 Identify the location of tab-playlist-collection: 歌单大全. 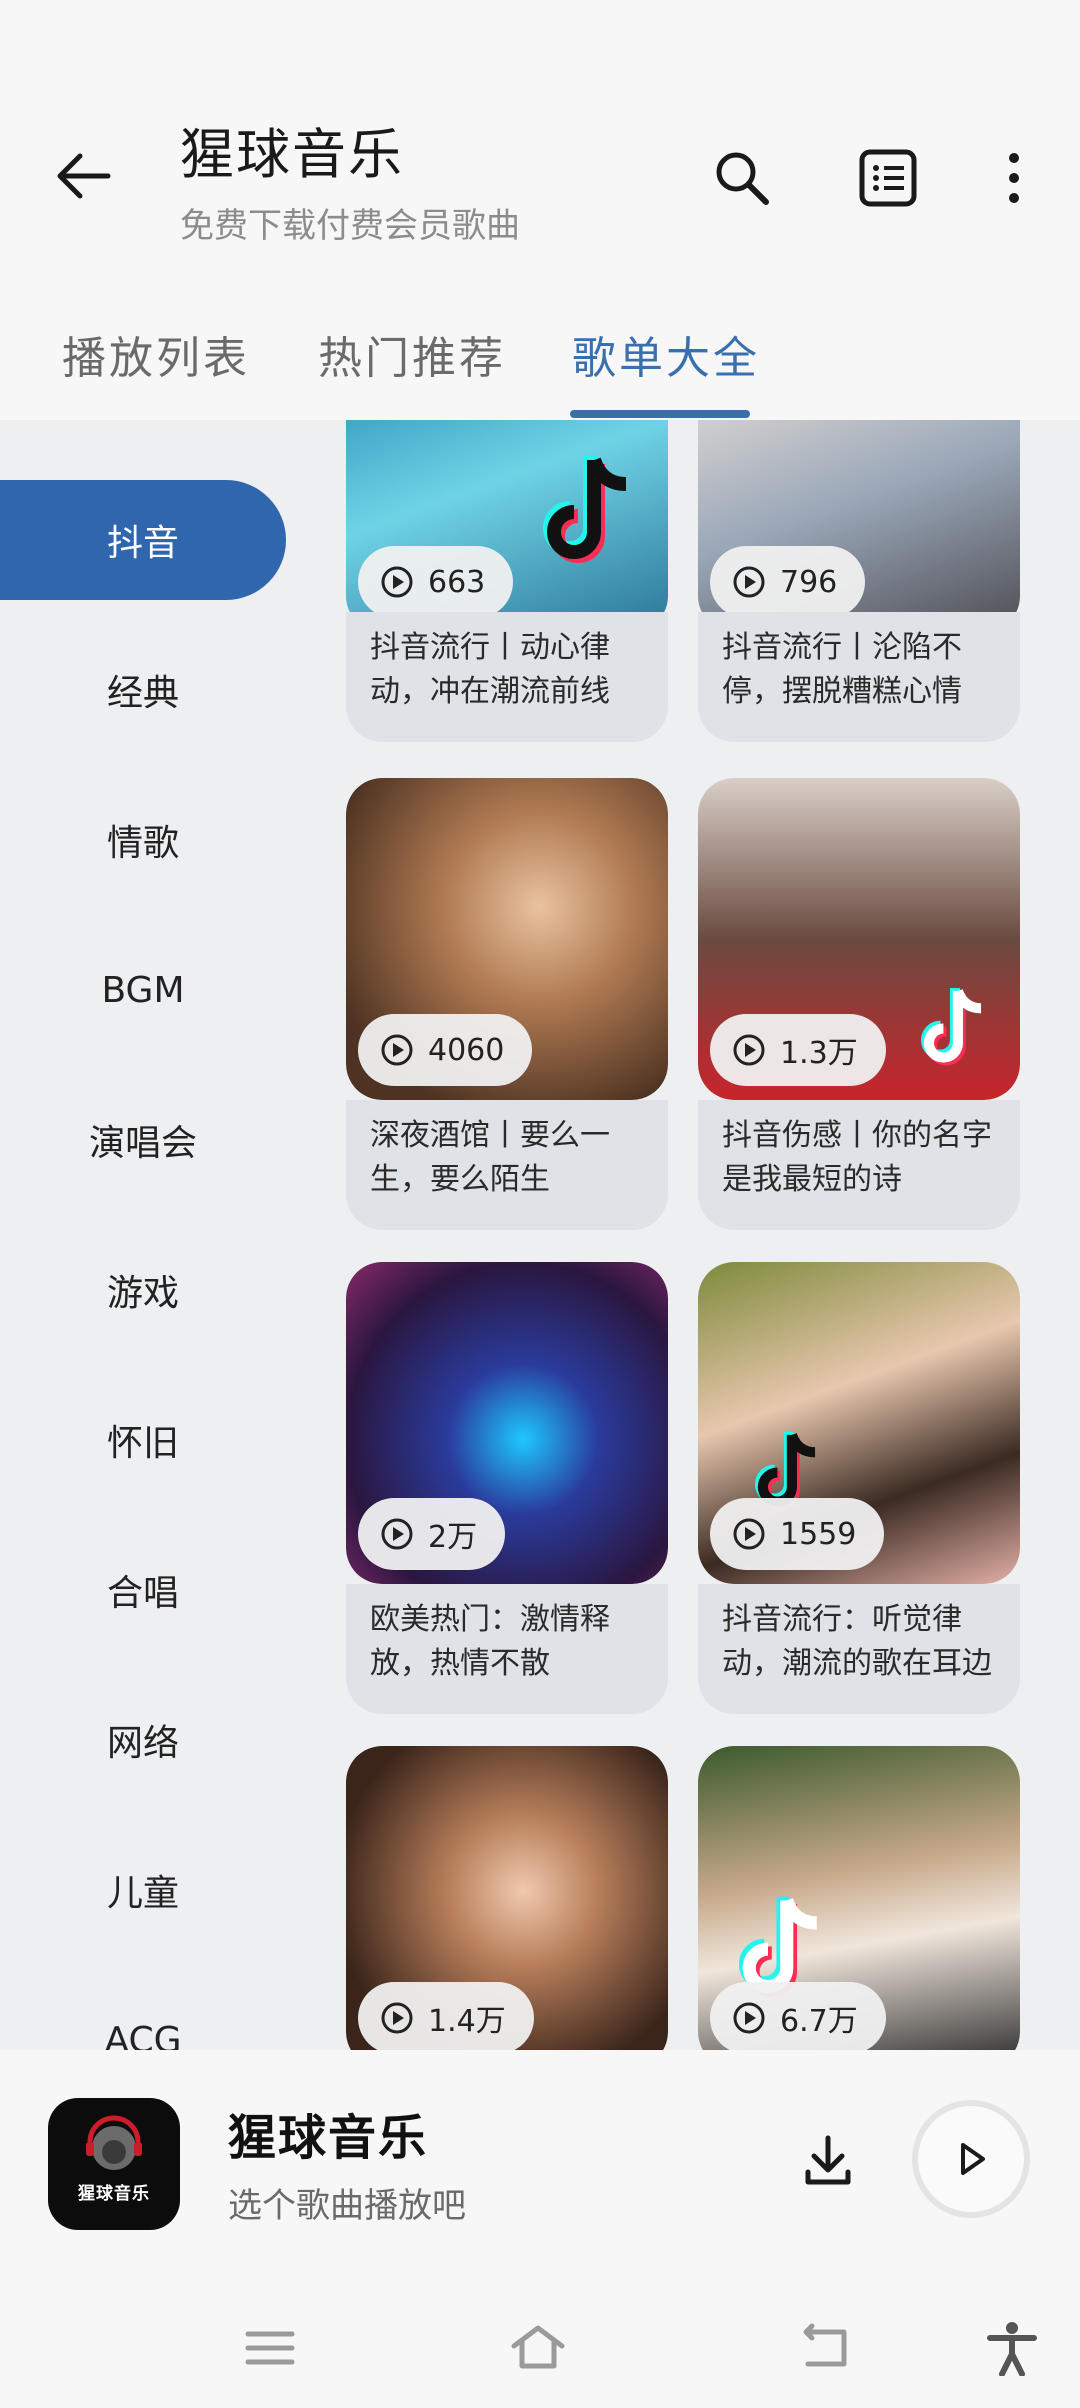
(666, 354).